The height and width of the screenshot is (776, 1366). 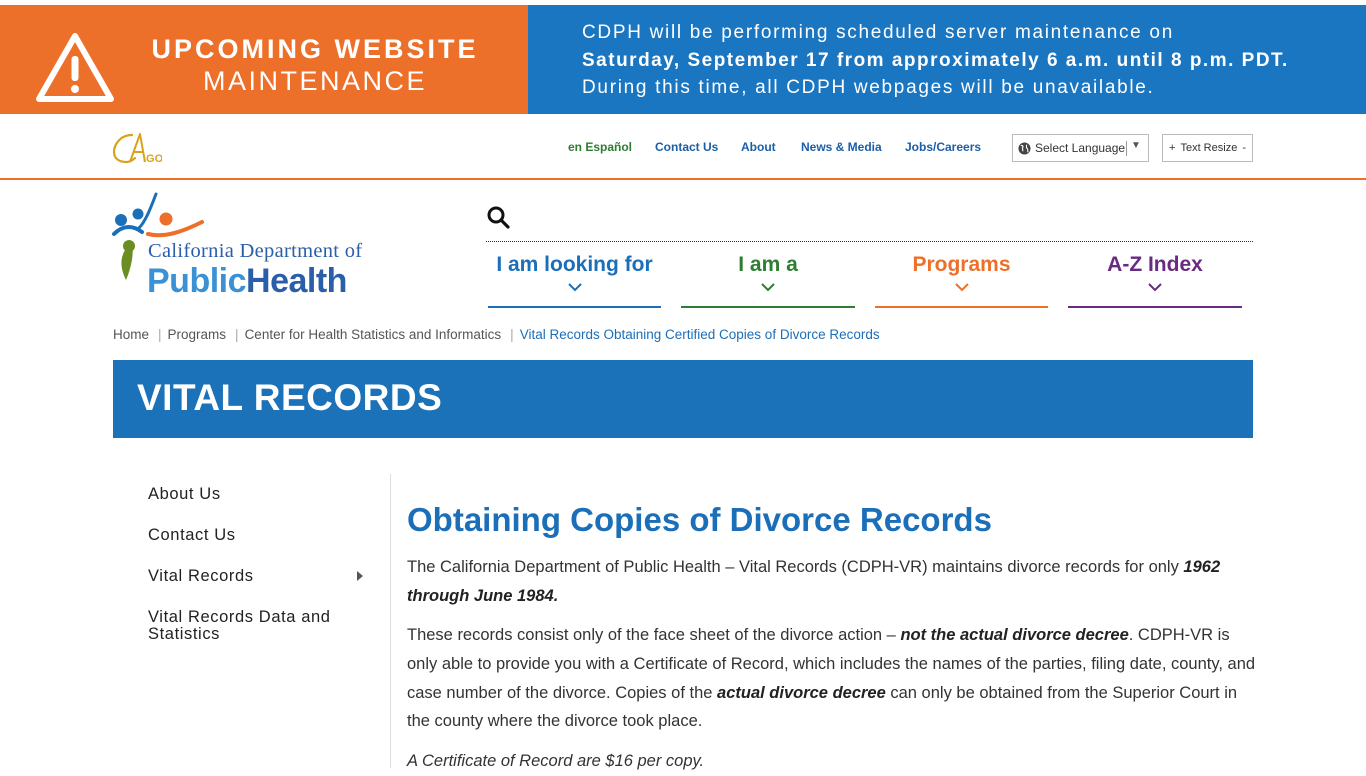 What do you see at coordinates (499, 217) in the screenshot?
I see `search-icon` at bounding box center [499, 217].